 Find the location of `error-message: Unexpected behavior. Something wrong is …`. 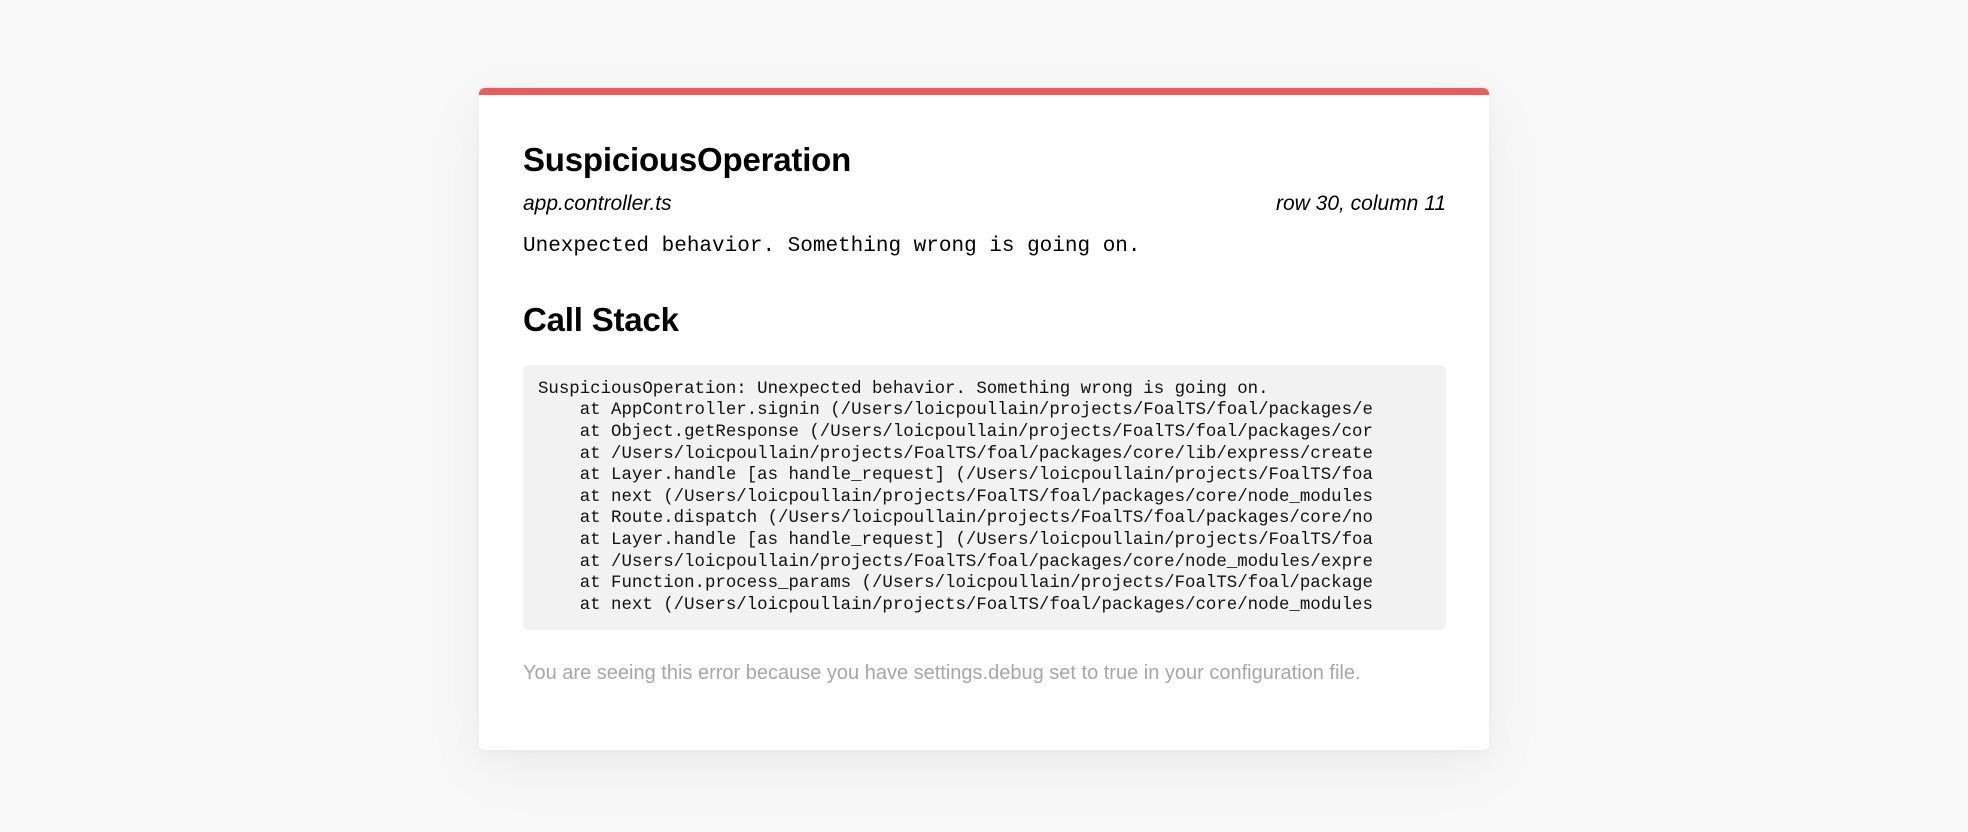

error-message: Unexpected behavior. Something wrong is … is located at coordinates (832, 246).